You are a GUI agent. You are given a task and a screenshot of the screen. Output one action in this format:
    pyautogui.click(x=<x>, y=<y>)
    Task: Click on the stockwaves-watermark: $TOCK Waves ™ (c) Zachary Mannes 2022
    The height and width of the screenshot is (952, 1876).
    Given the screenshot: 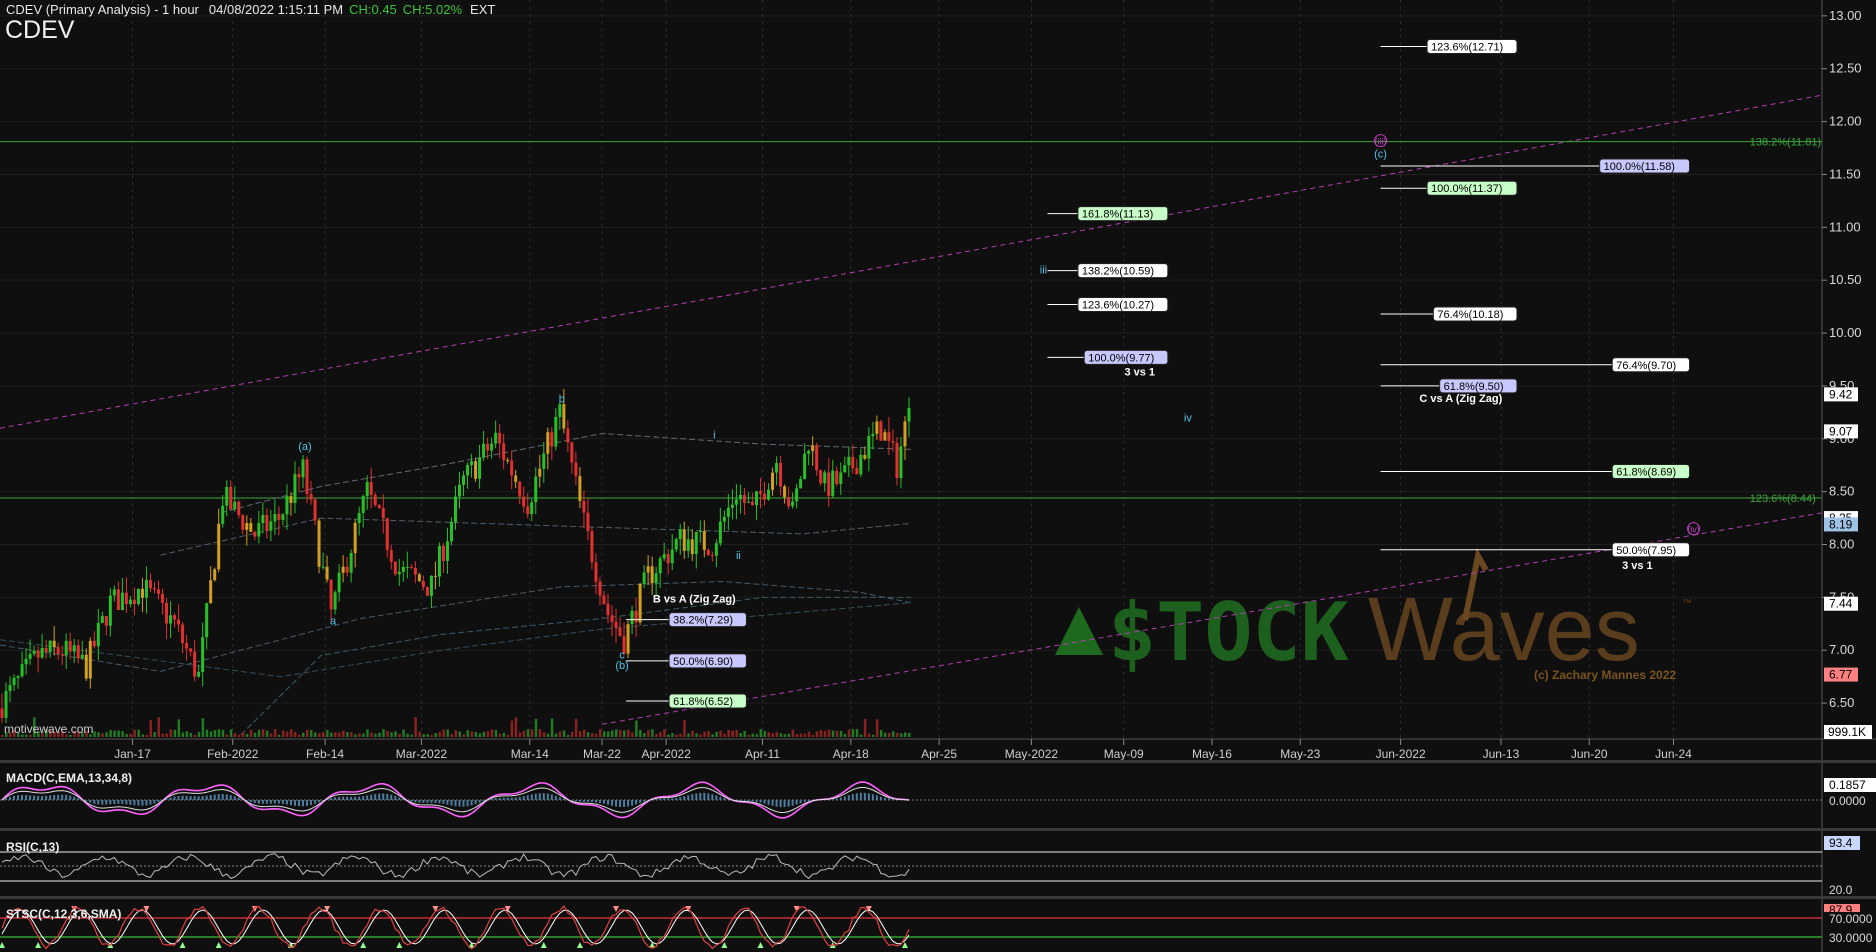 What is the action you would take?
    pyautogui.click(x=1373, y=614)
    